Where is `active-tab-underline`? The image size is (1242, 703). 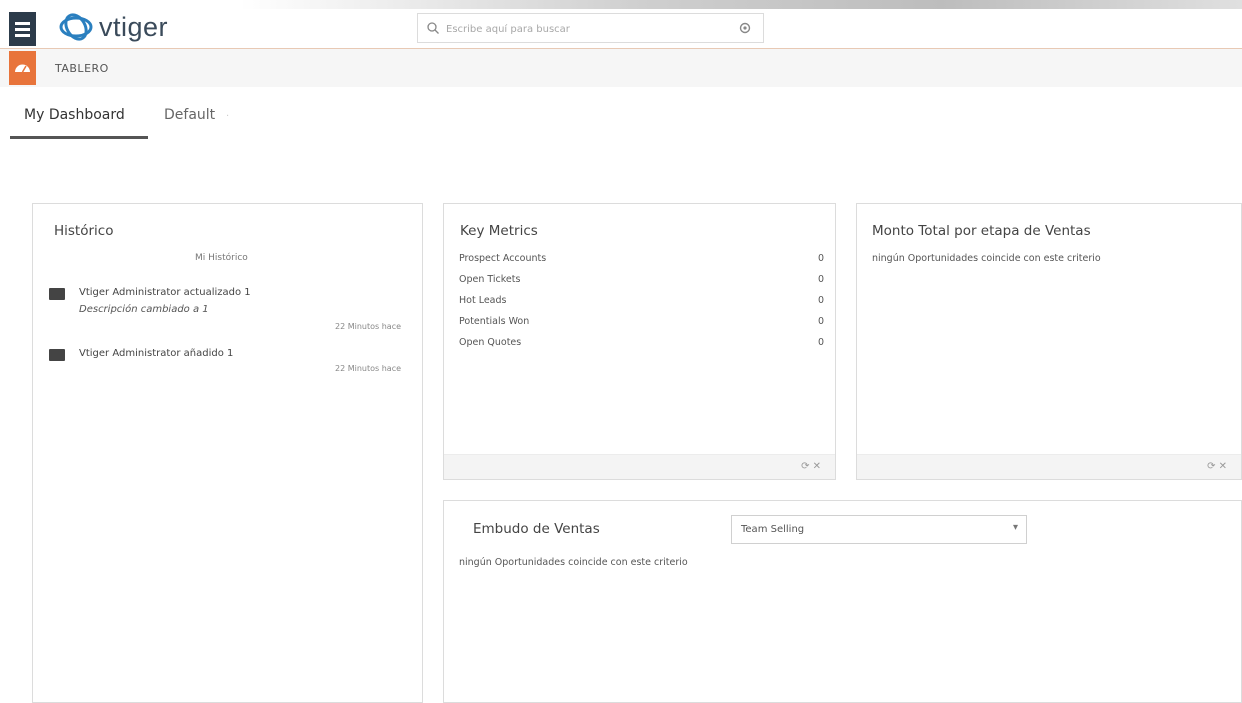
active-tab-underline is located at coordinates (79, 137).